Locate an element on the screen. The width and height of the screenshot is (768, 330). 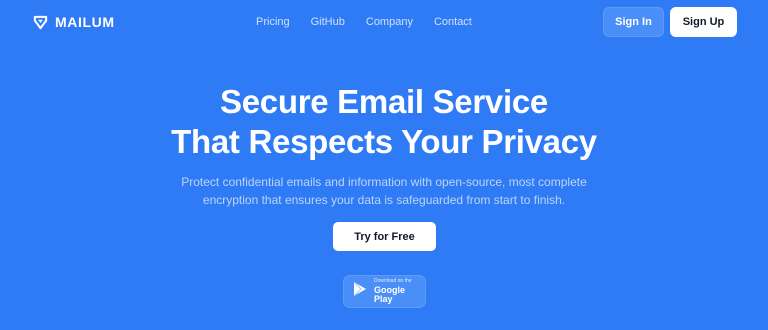
hero-title-line-1: Secure Email Service is located at coordinates (384, 101).